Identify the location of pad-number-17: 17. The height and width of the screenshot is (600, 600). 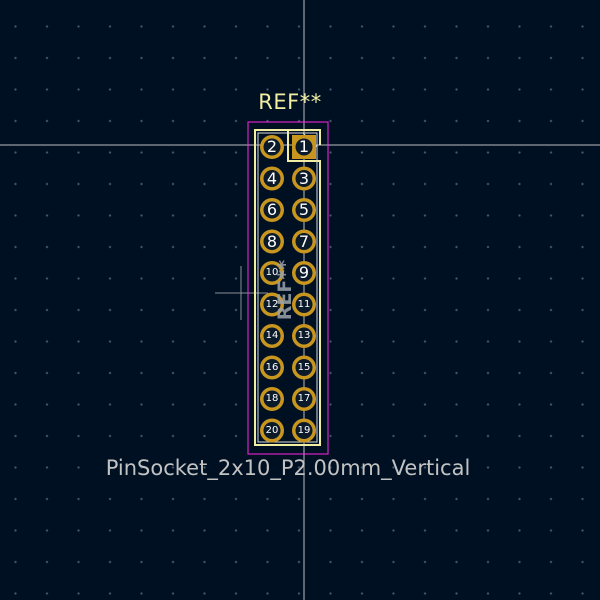
(304, 398).